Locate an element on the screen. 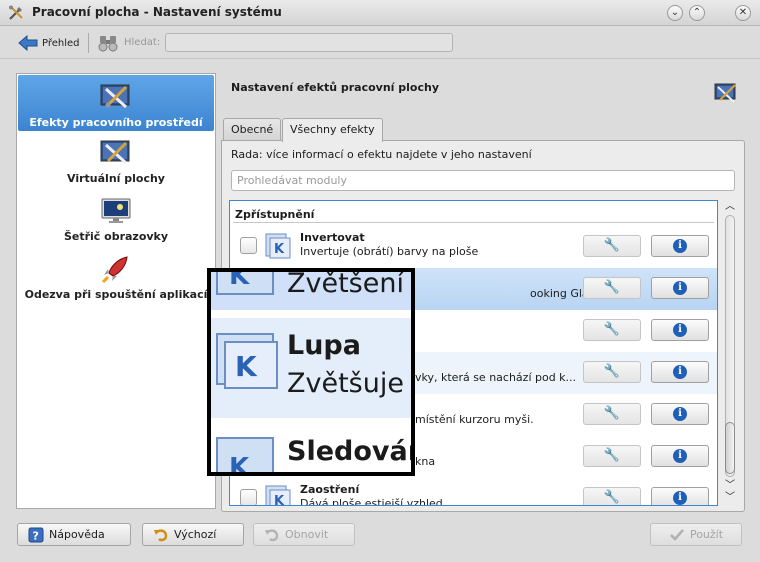 The width and height of the screenshot is (760, 562). category-screensaver: Šetřič obrazovky is located at coordinates (116, 223).